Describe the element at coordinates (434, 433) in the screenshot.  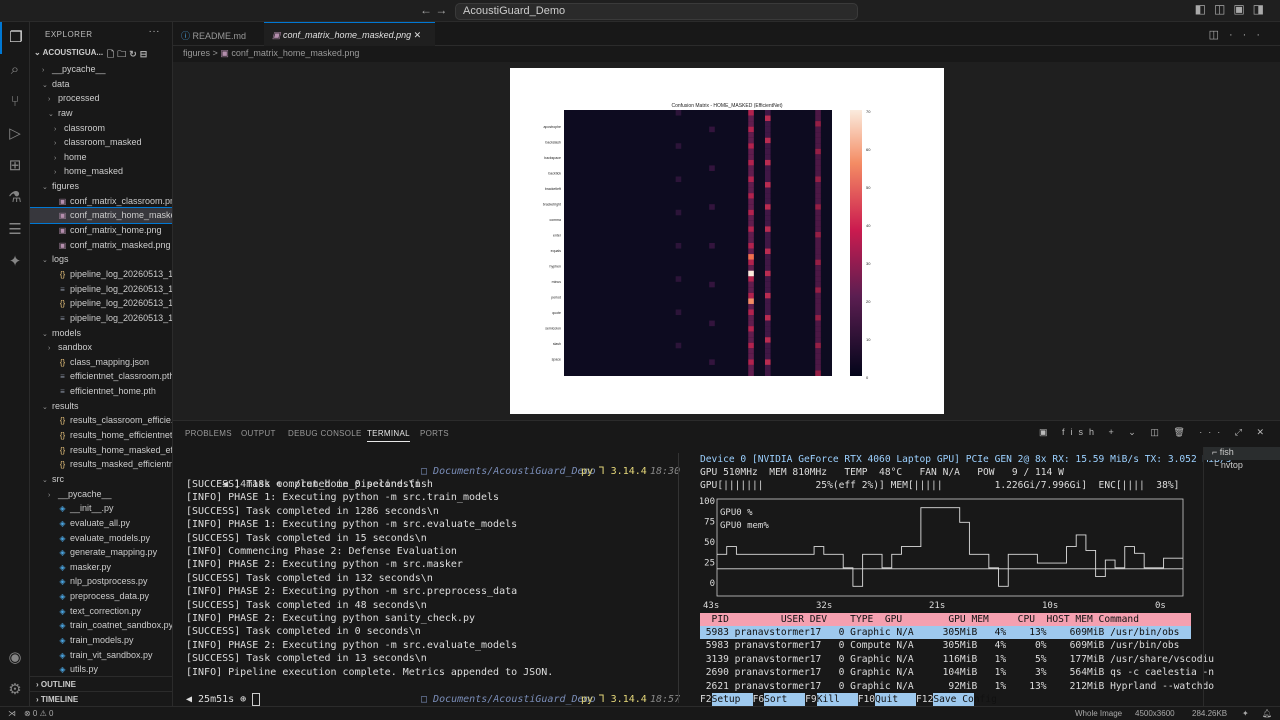
I see `tab-ports: PORTS` at that location.